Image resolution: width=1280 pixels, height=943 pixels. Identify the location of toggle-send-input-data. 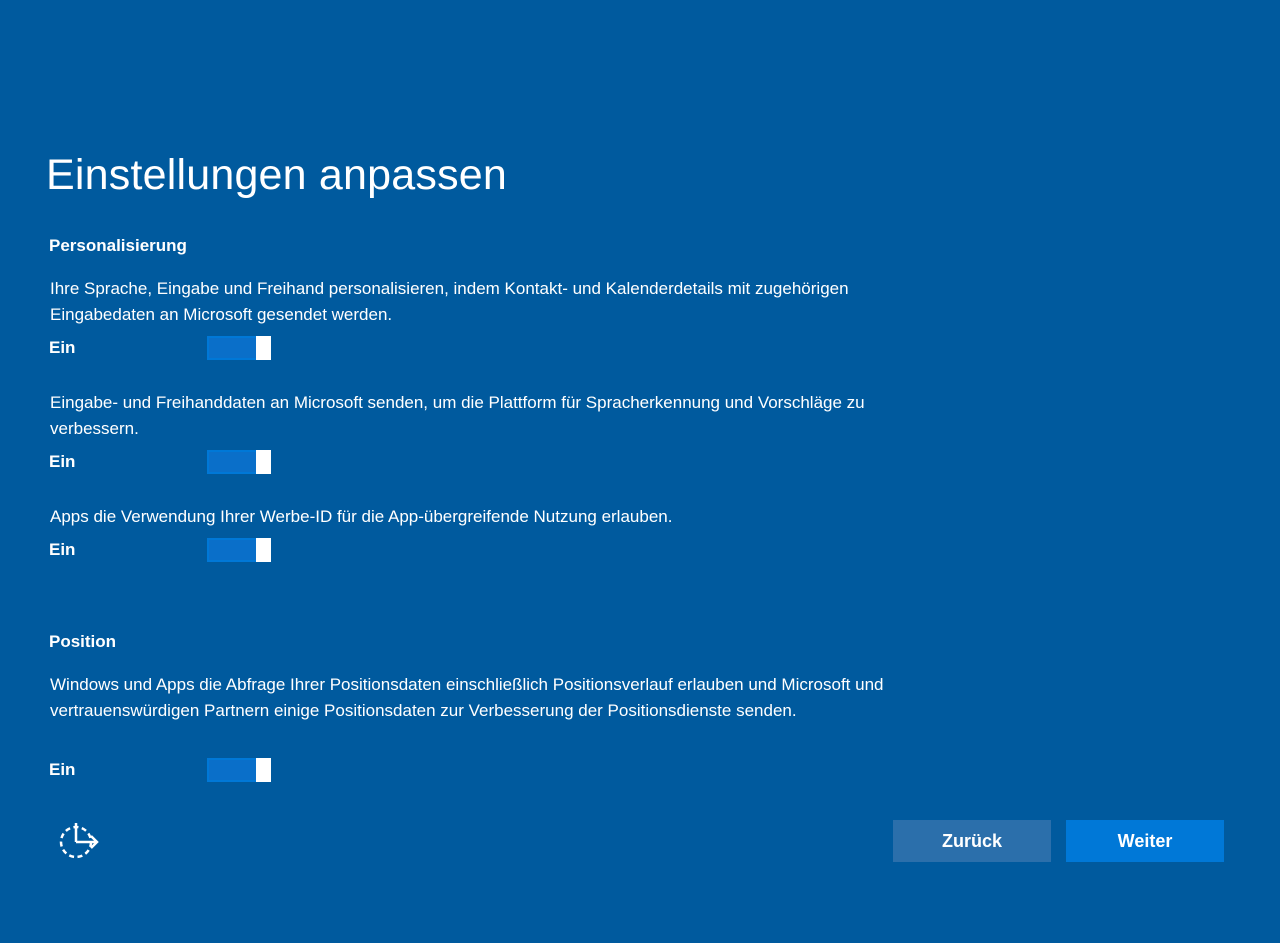
(239, 462).